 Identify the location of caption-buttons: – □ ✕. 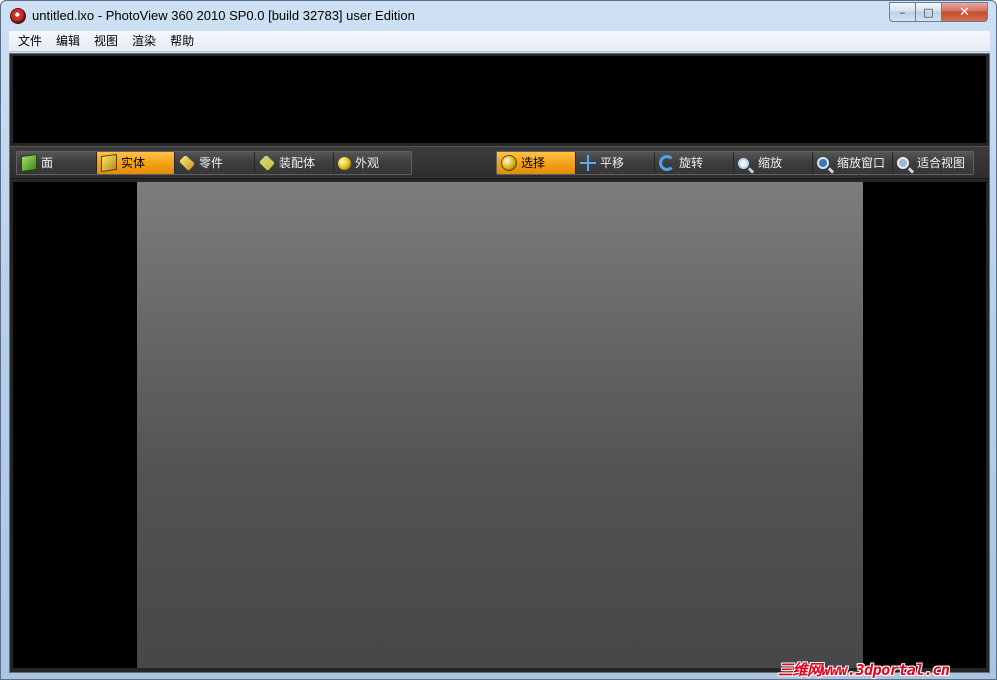
(938, 12).